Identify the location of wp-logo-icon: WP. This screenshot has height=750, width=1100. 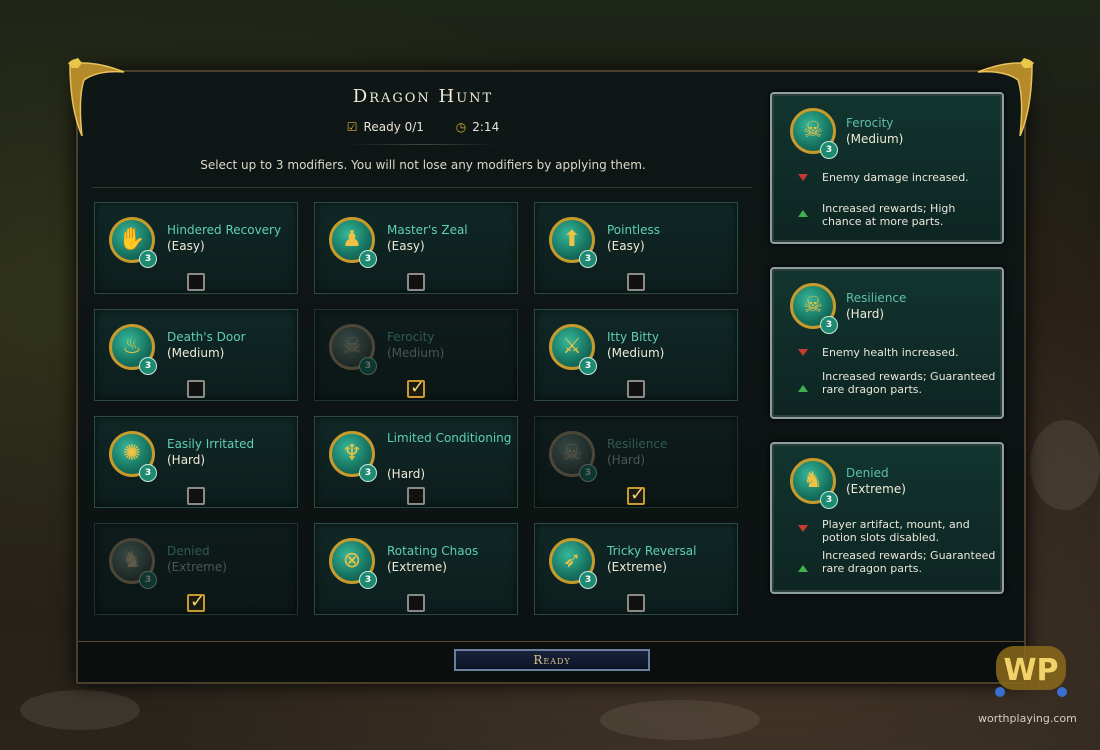
(1031, 670).